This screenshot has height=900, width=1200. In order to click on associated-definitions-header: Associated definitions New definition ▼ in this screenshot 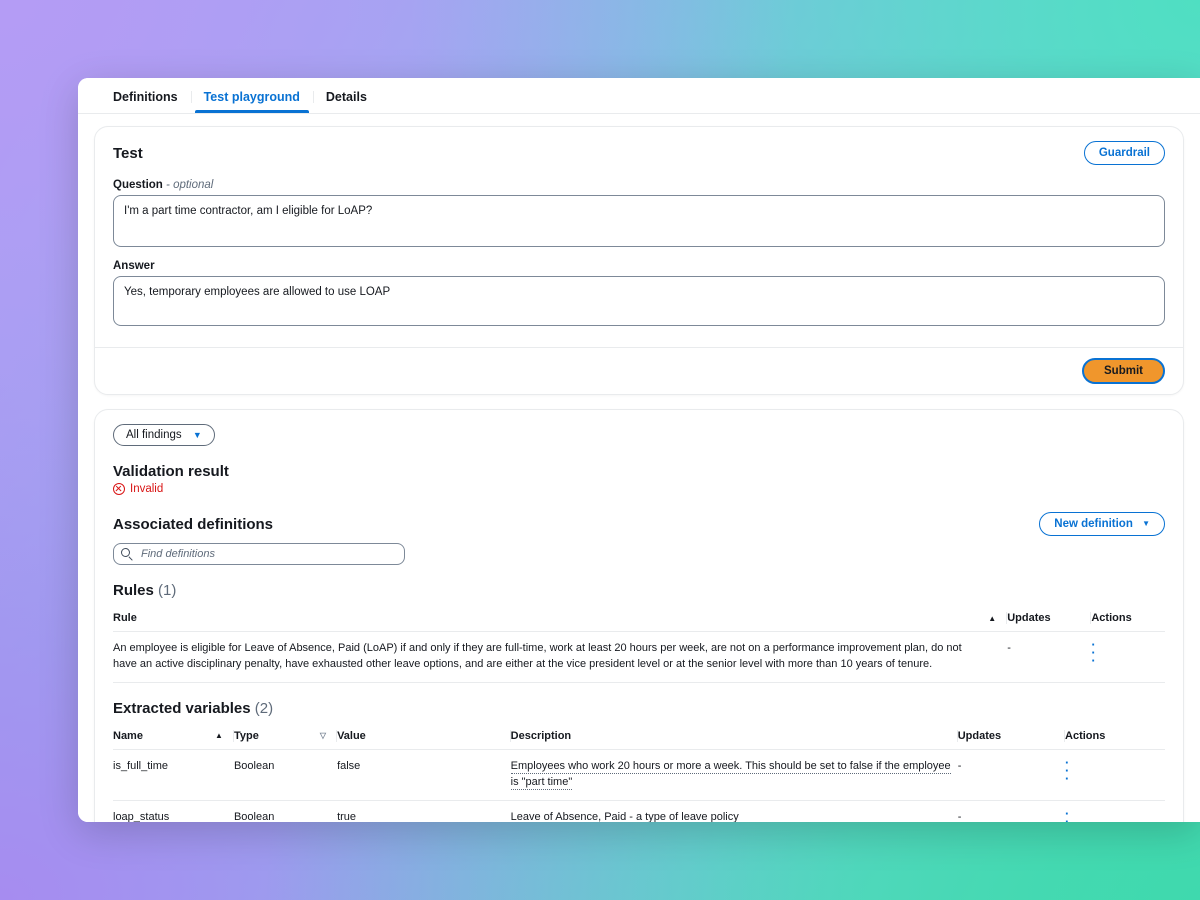, I will do `click(639, 524)`.